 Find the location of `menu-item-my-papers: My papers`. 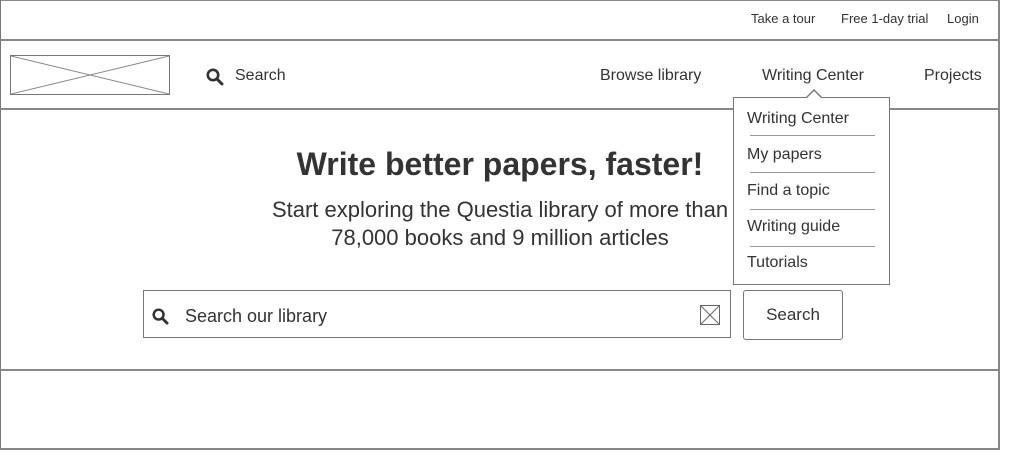

menu-item-my-papers: My papers is located at coordinates (784, 155).